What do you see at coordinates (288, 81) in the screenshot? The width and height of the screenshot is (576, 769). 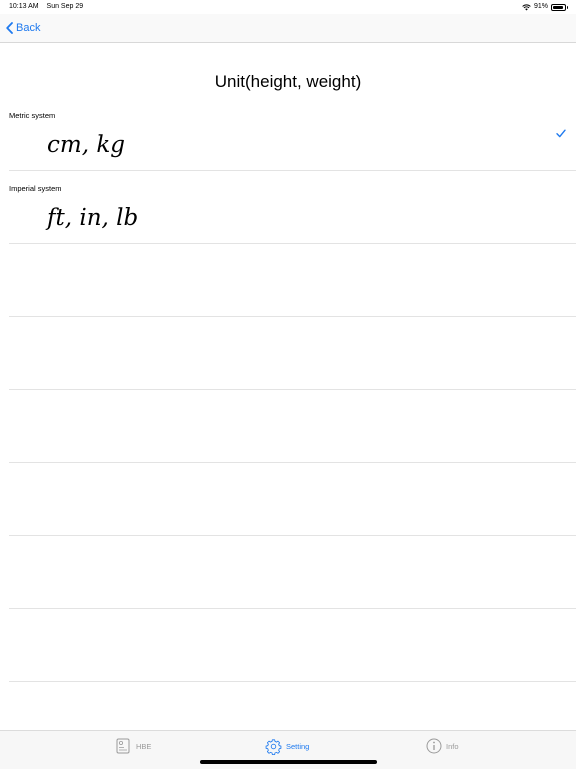 I see `page-title: Unit(height, weight)` at bounding box center [288, 81].